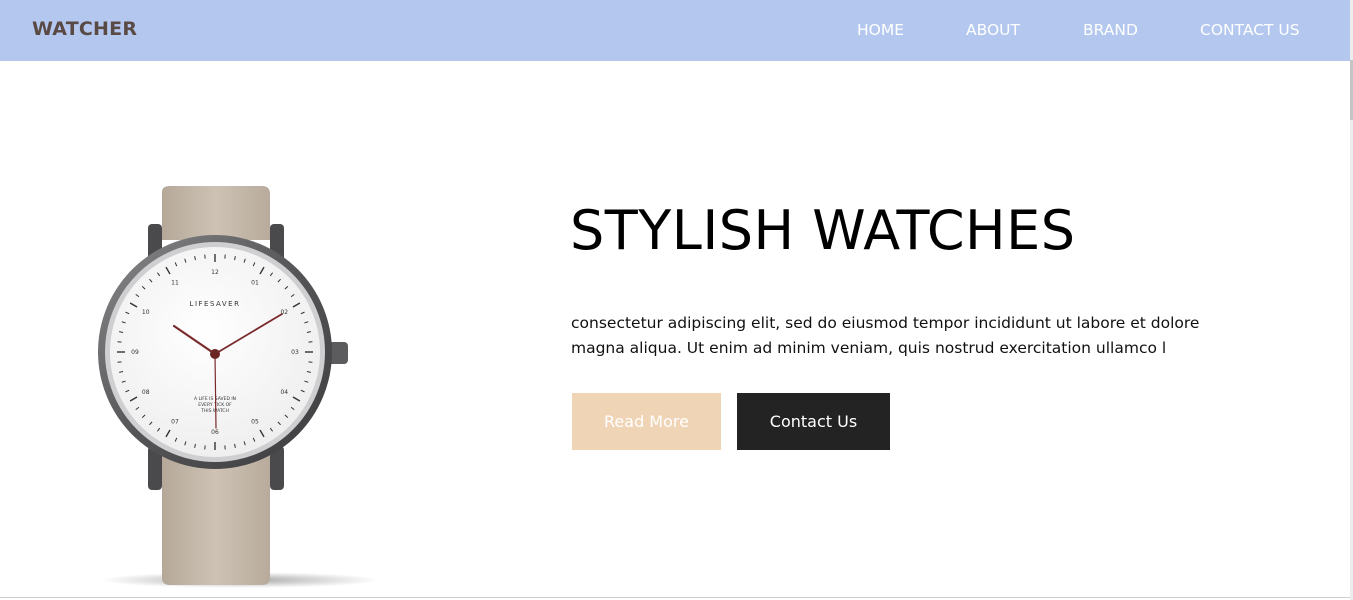 This screenshot has width=1353, height=600. What do you see at coordinates (215, 304) in the screenshot?
I see `dial-brand-text: LIFESAVER` at bounding box center [215, 304].